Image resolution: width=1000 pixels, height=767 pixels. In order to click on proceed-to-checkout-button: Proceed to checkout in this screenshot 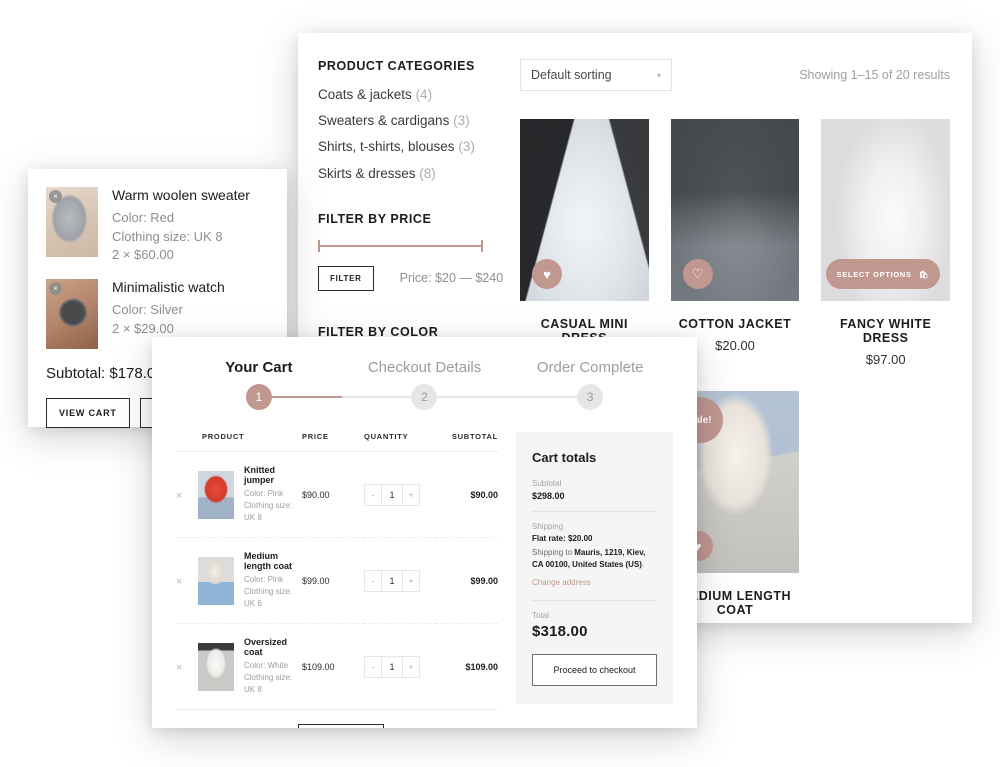, I will do `click(594, 670)`.